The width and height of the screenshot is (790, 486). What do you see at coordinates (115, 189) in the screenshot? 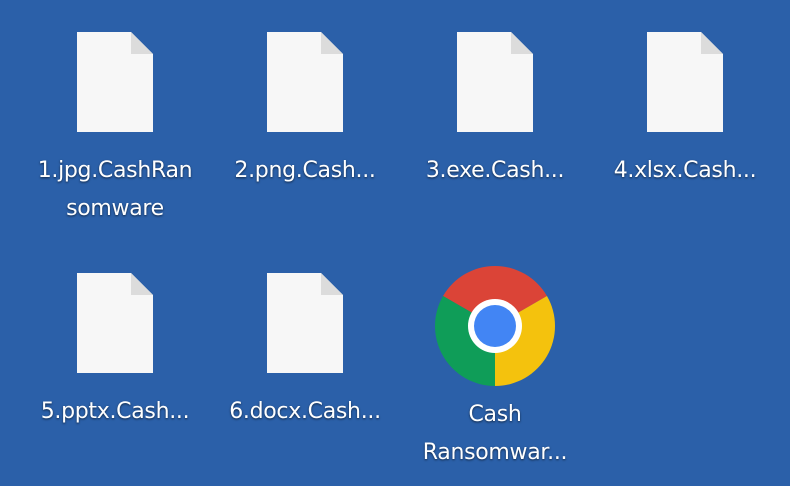
I see `file-label: 1.jpg.CashRan somware` at bounding box center [115, 189].